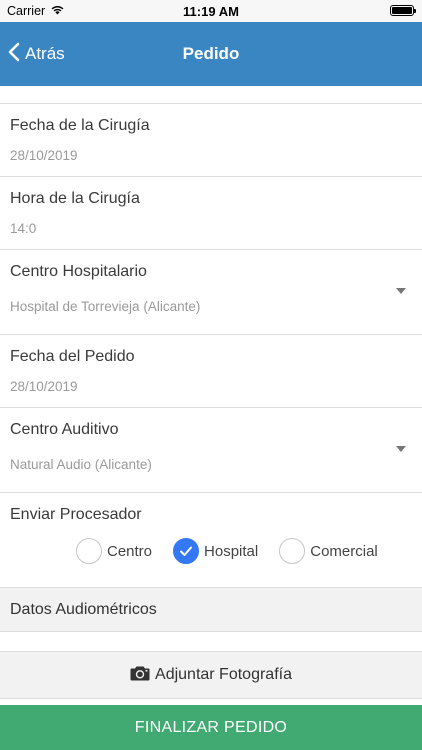 This screenshot has height=750, width=422. What do you see at coordinates (76, 514) in the screenshot?
I see `send-processor-label: Enviar Procesador` at bounding box center [76, 514].